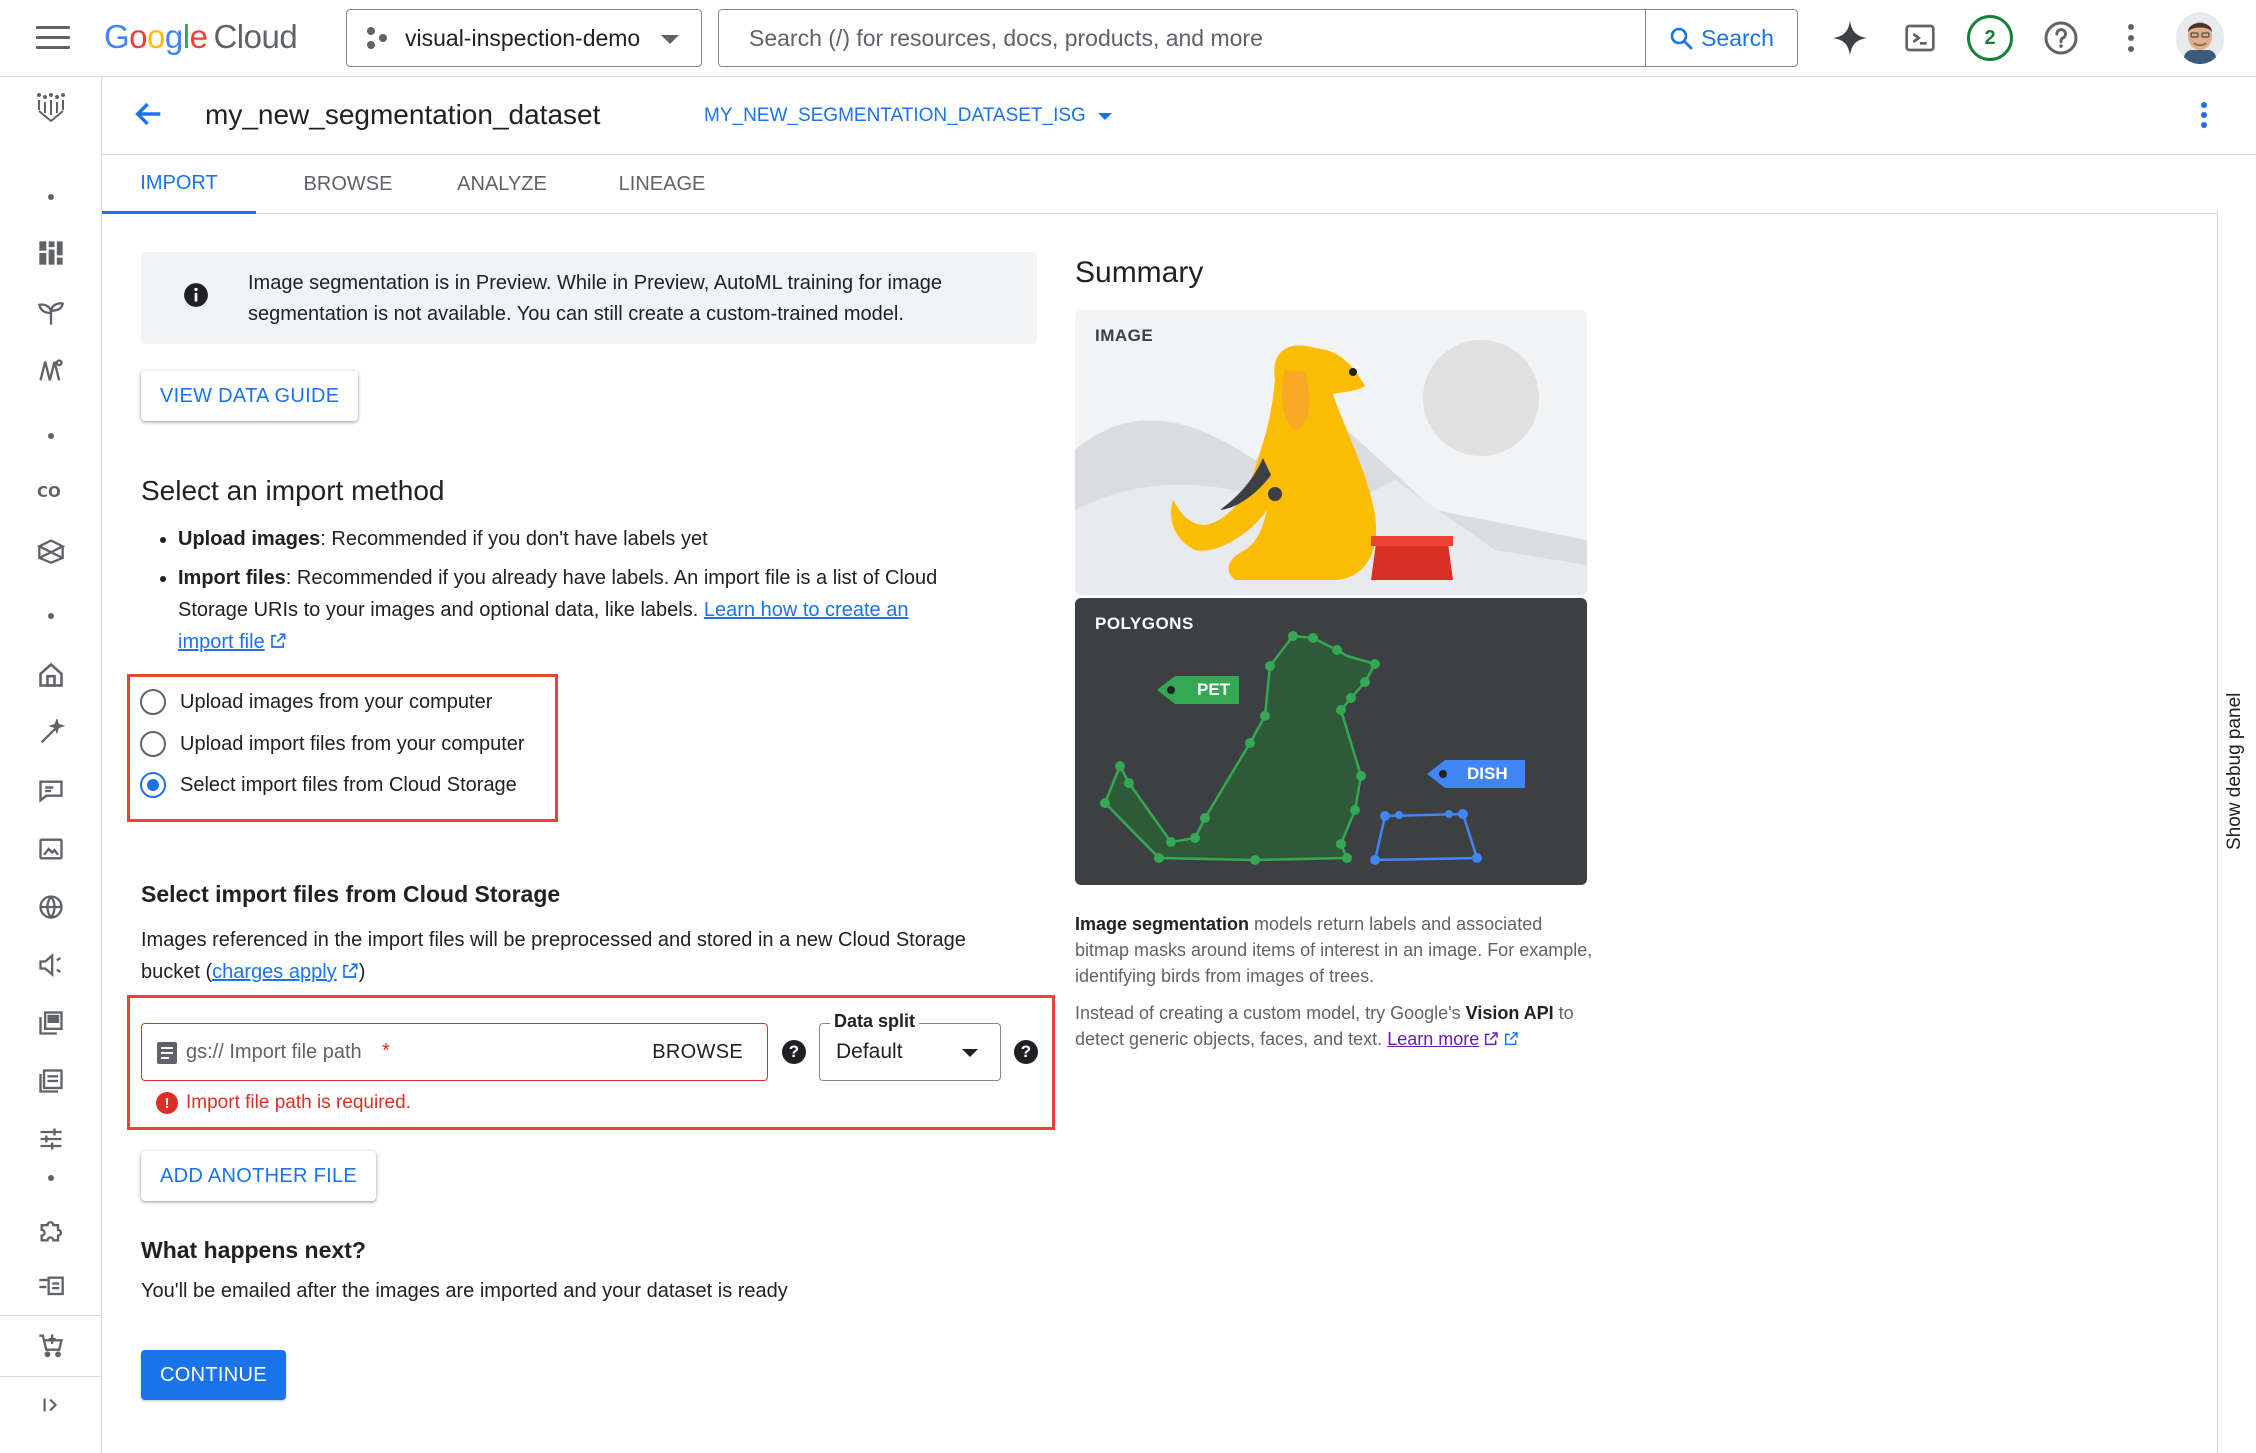 This screenshot has height=1453, width=2256. What do you see at coordinates (1331, 467) in the screenshot?
I see `dog-illustration` at bounding box center [1331, 467].